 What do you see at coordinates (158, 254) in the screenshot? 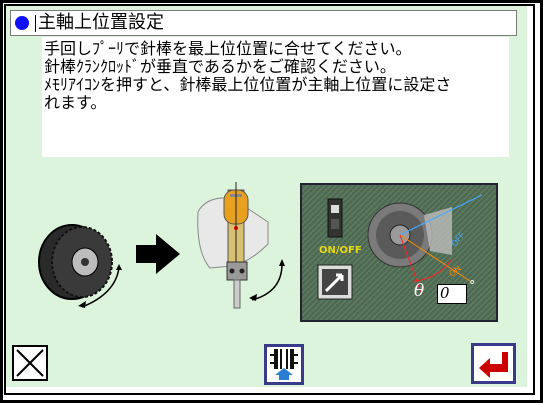
I see `right-arrow-icon` at bounding box center [158, 254].